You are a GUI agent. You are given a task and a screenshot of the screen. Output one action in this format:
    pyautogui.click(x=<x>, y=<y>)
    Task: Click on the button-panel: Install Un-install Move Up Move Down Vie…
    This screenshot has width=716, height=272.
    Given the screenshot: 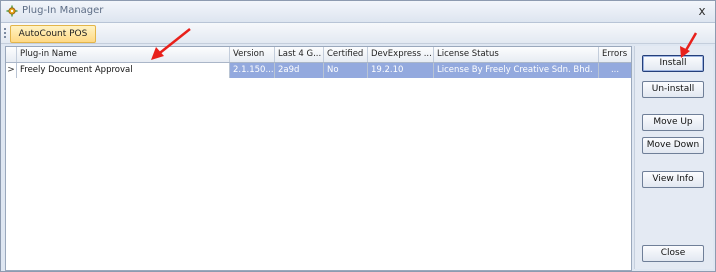 What is the action you would take?
    pyautogui.click(x=673, y=157)
    